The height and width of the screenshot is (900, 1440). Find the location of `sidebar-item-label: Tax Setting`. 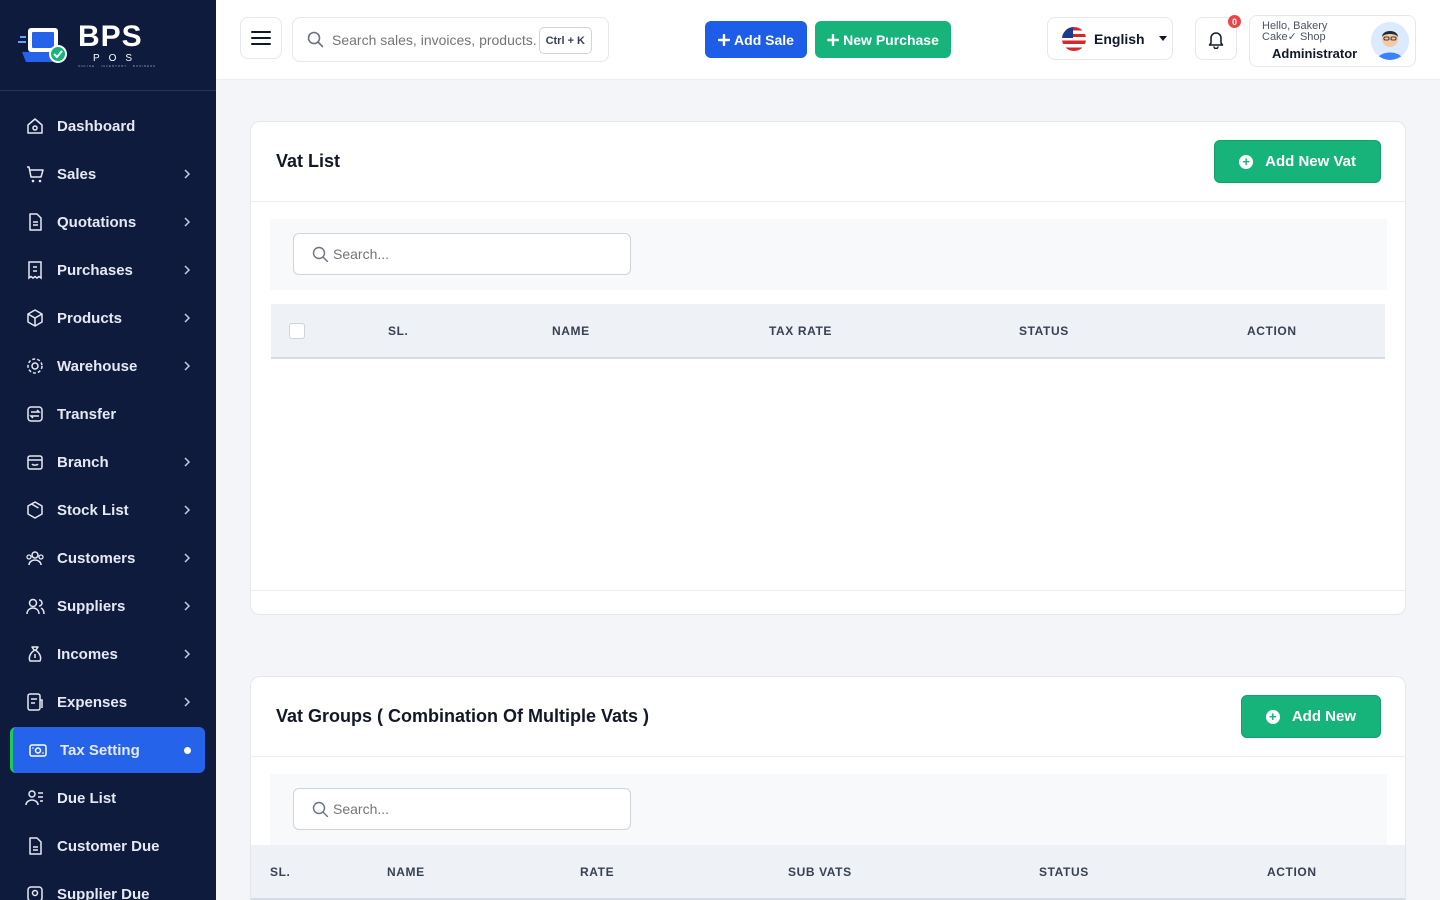

sidebar-item-label: Tax Setting is located at coordinates (100, 750).